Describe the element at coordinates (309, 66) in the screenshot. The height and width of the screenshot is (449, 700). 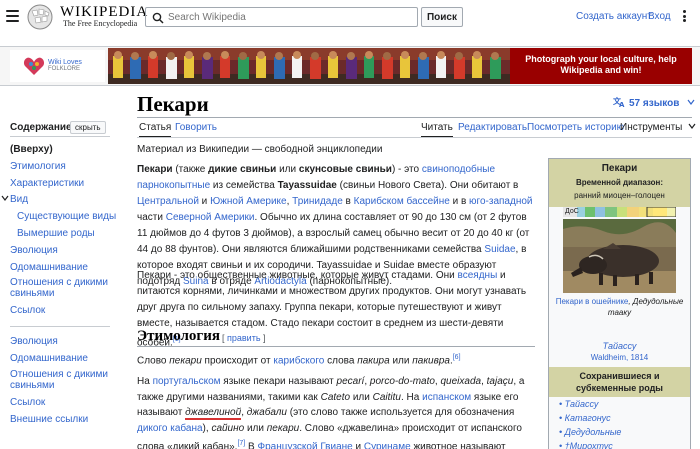
I see `banner-photo` at that location.